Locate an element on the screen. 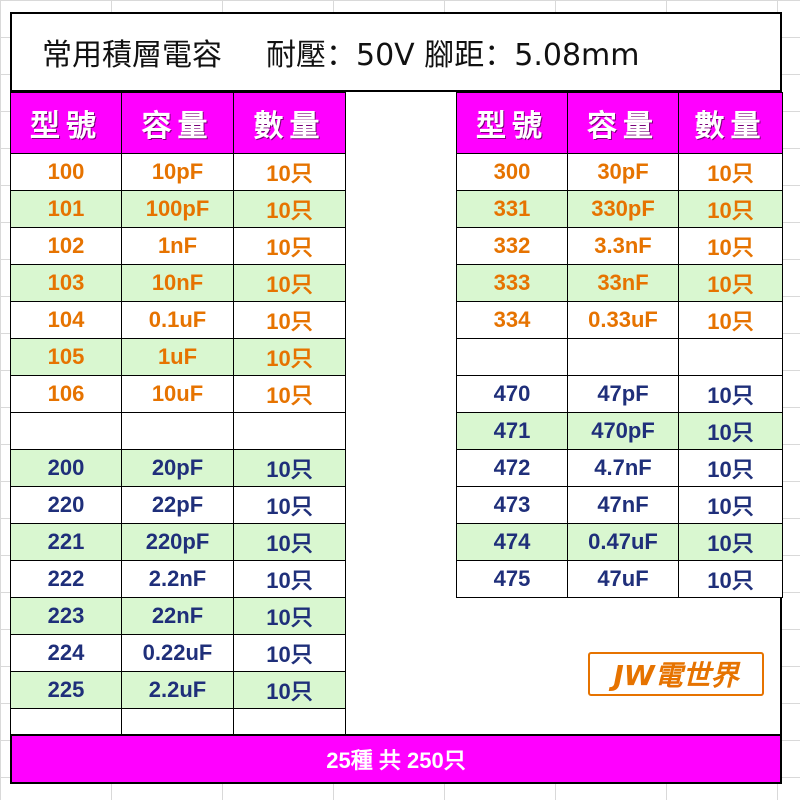 The image size is (800, 800). right-header-qty: 數量 is located at coordinates (730, 123).